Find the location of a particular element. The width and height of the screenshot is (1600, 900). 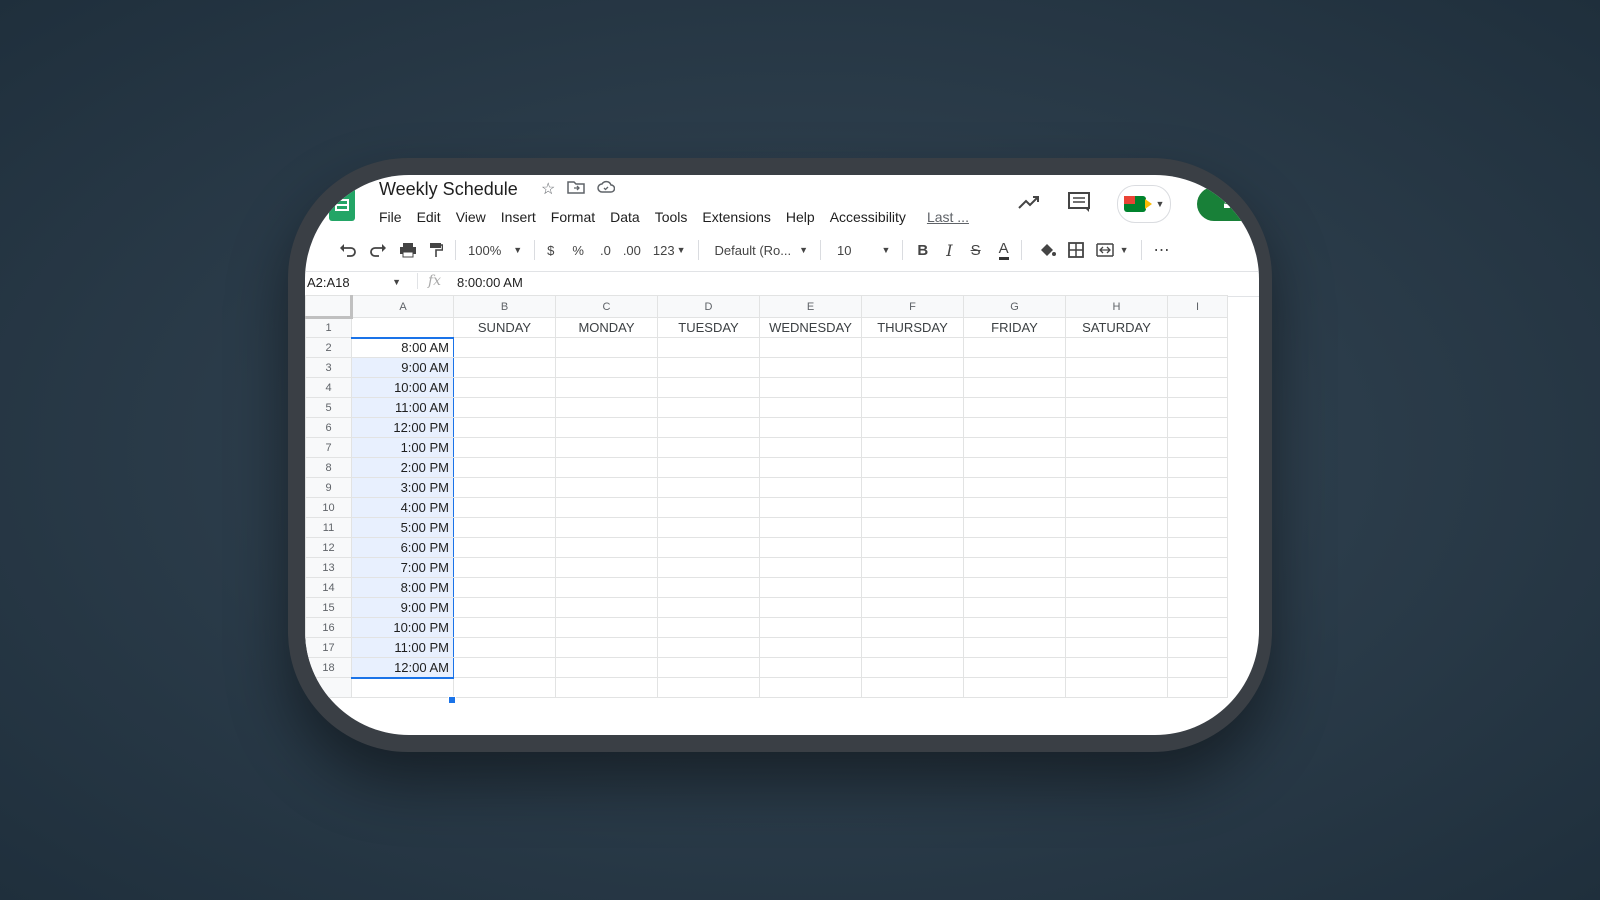

row-header: 18 is located at coordinates (328, 667).